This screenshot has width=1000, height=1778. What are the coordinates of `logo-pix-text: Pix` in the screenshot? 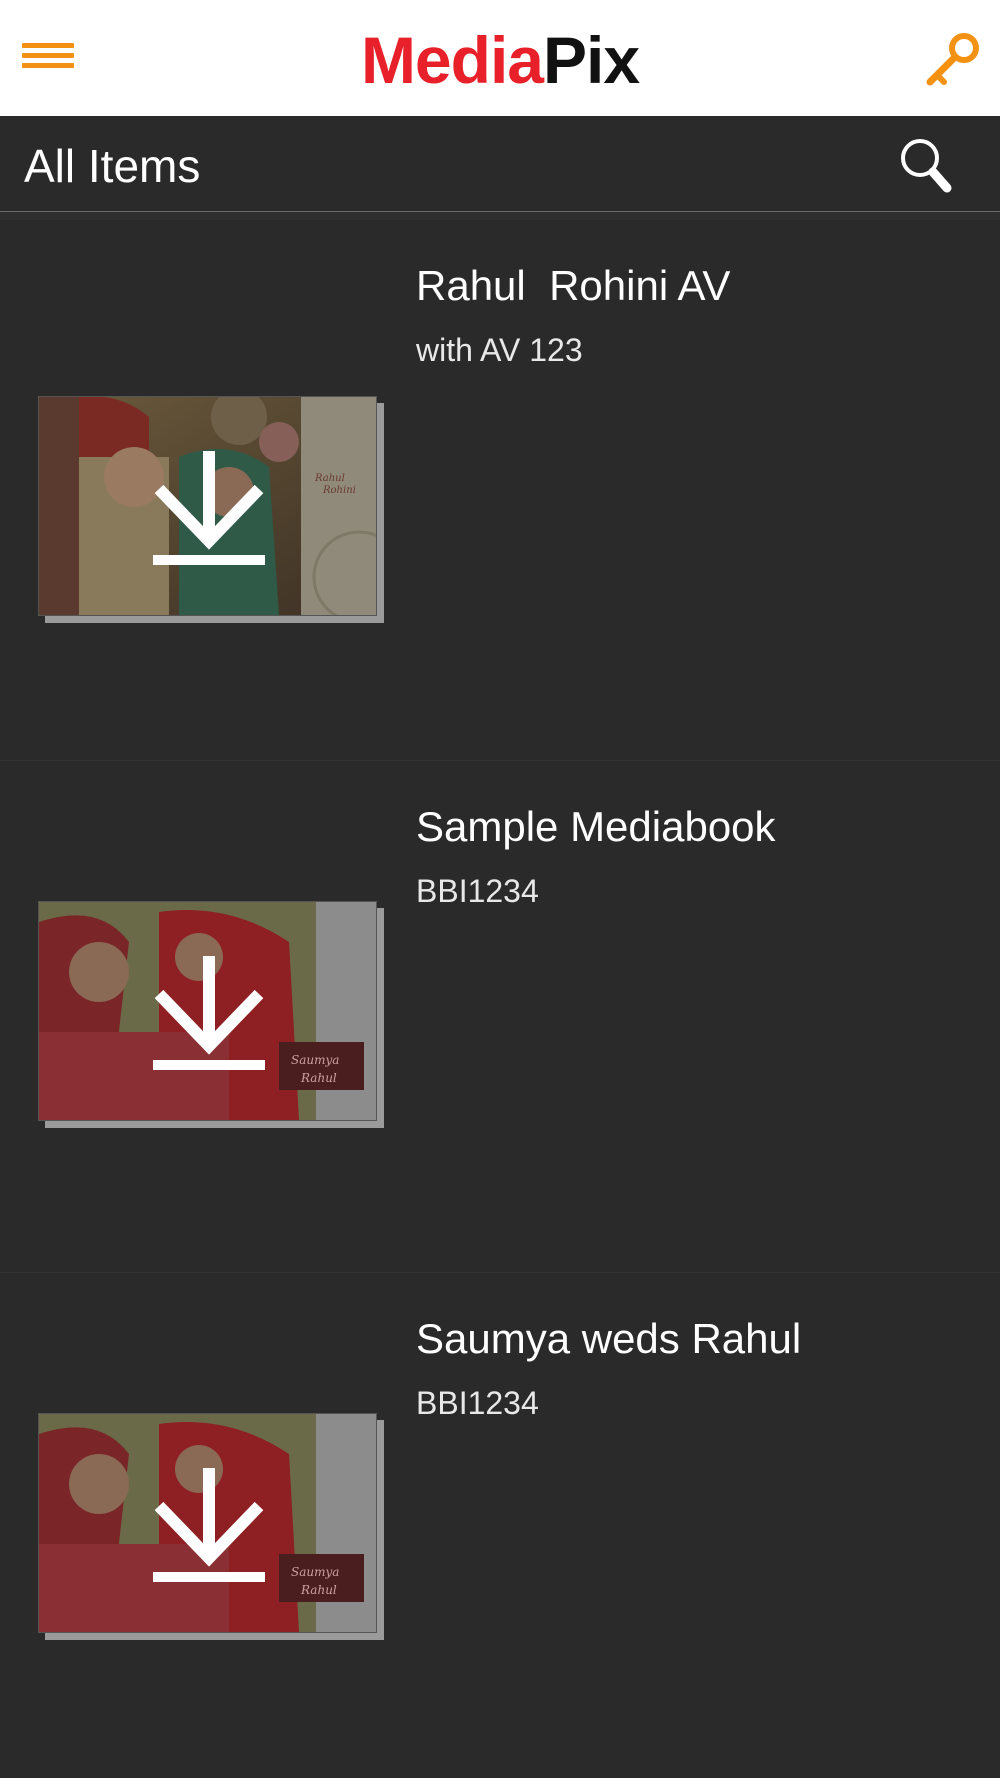 It's located at (591, 60).